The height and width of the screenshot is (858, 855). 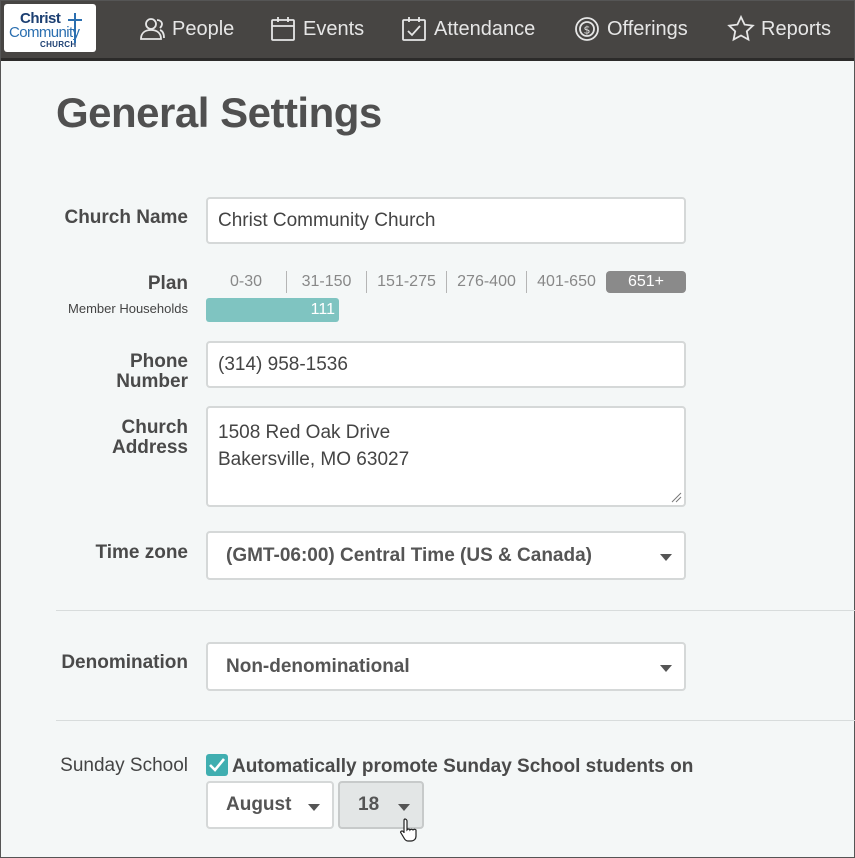 I want to click on timezone-select: (GMT-06:00) Central Time (US & Canada), so click(x=446, y=555).